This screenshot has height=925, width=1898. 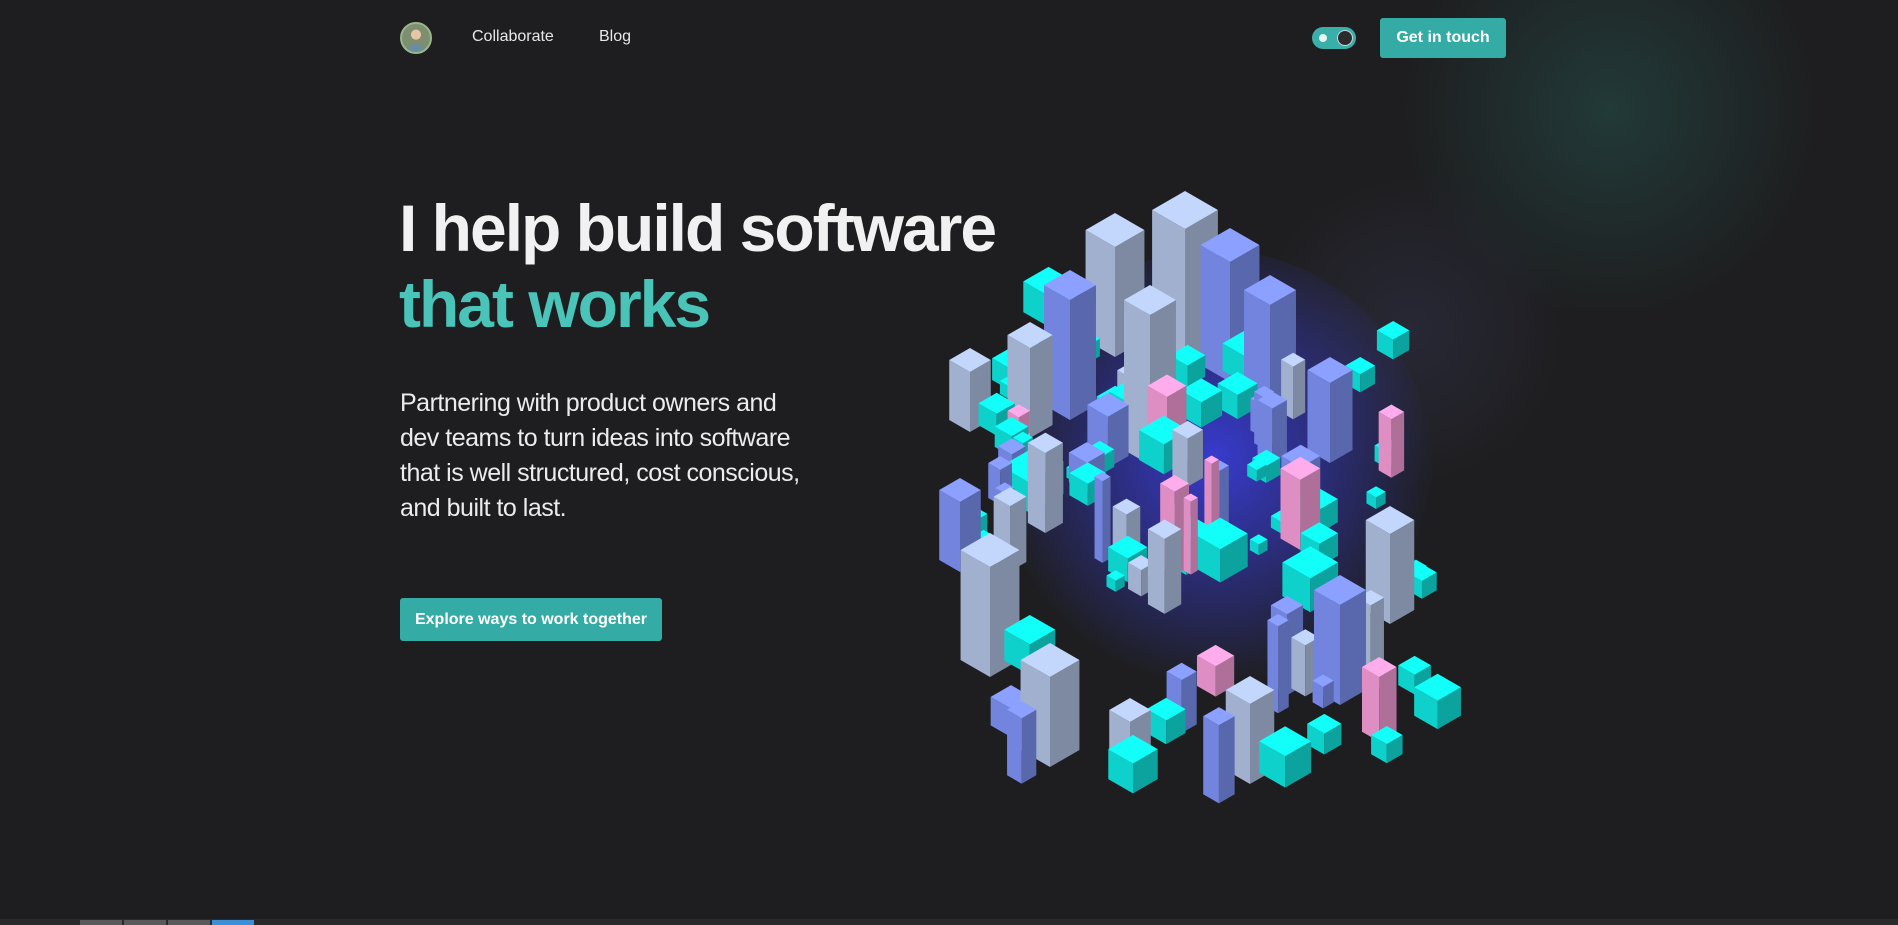 What do you see at coordinates (949, 922) in the screenshot?
I see `bottom-strip` at bounding box center [949, 922].